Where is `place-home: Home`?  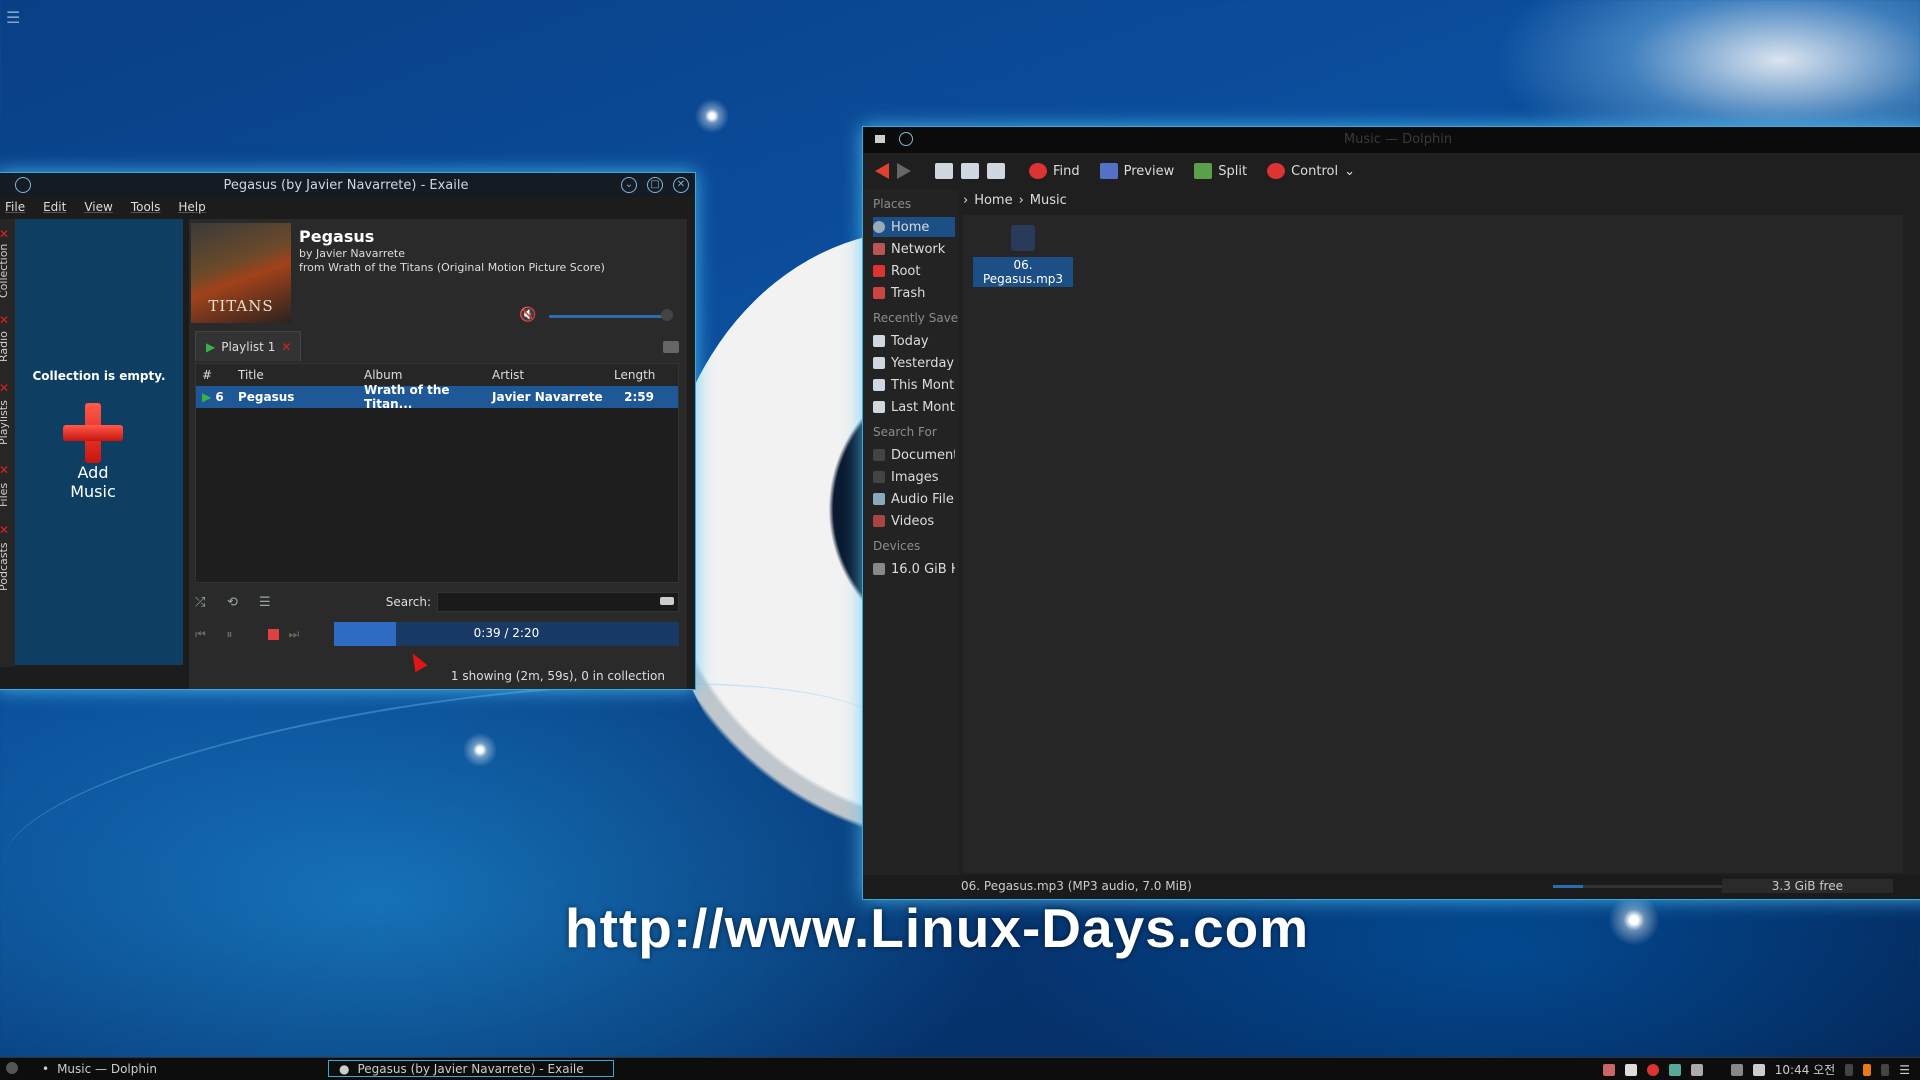 place-home: Home is located at coordinates (914, 227).